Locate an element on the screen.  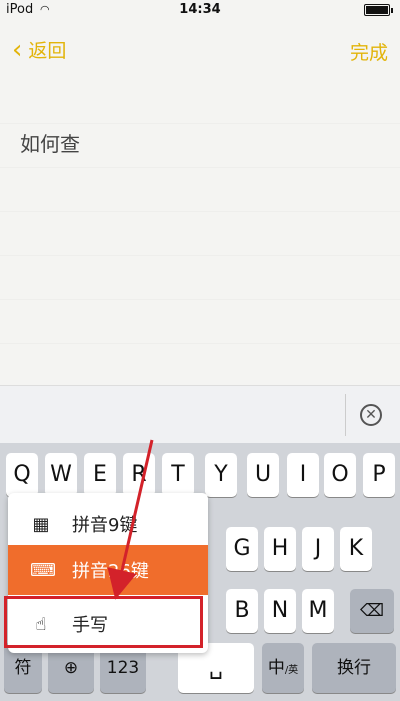
key-p: P is located at coordinates (379, 475).